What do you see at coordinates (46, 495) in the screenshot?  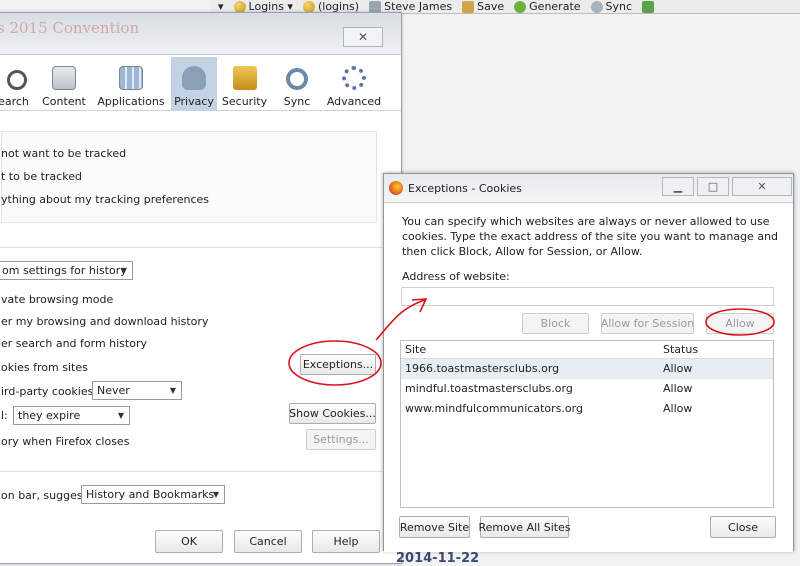 I see `location-bar-label: on bar, suggest:` at bounding box center [46, 495].